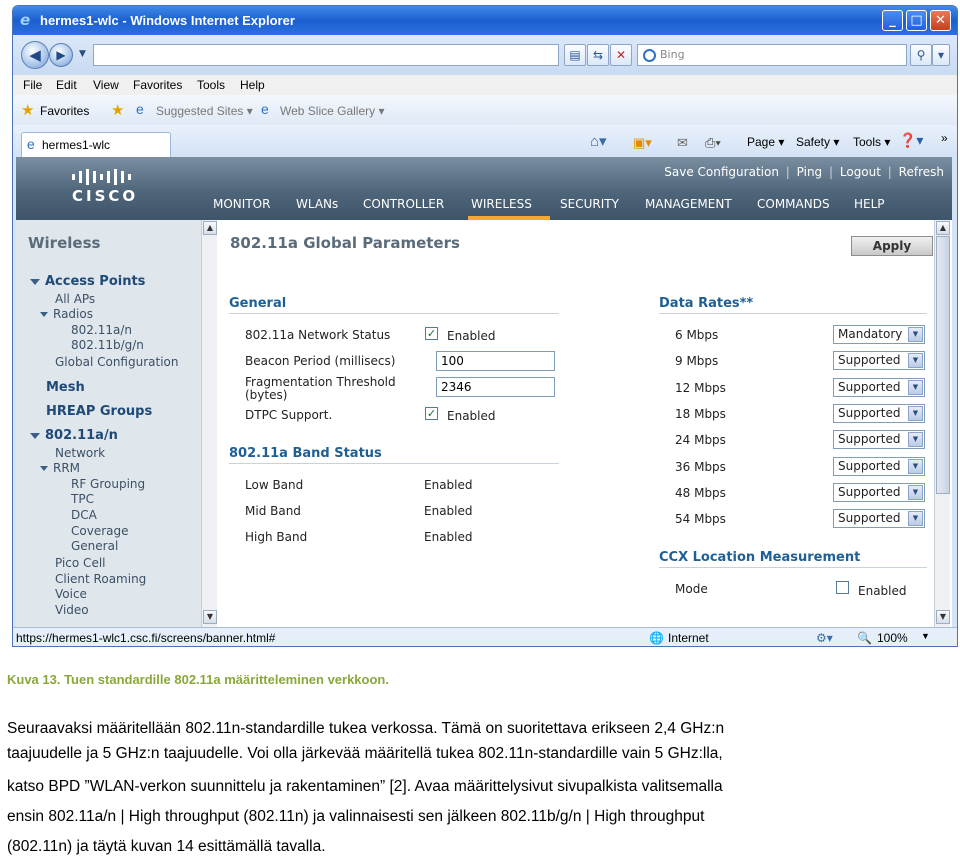 The width and height of the screenshot is (960, 858). I want to click on data-rate-select: Mandatory ▼, so click(879, 334).